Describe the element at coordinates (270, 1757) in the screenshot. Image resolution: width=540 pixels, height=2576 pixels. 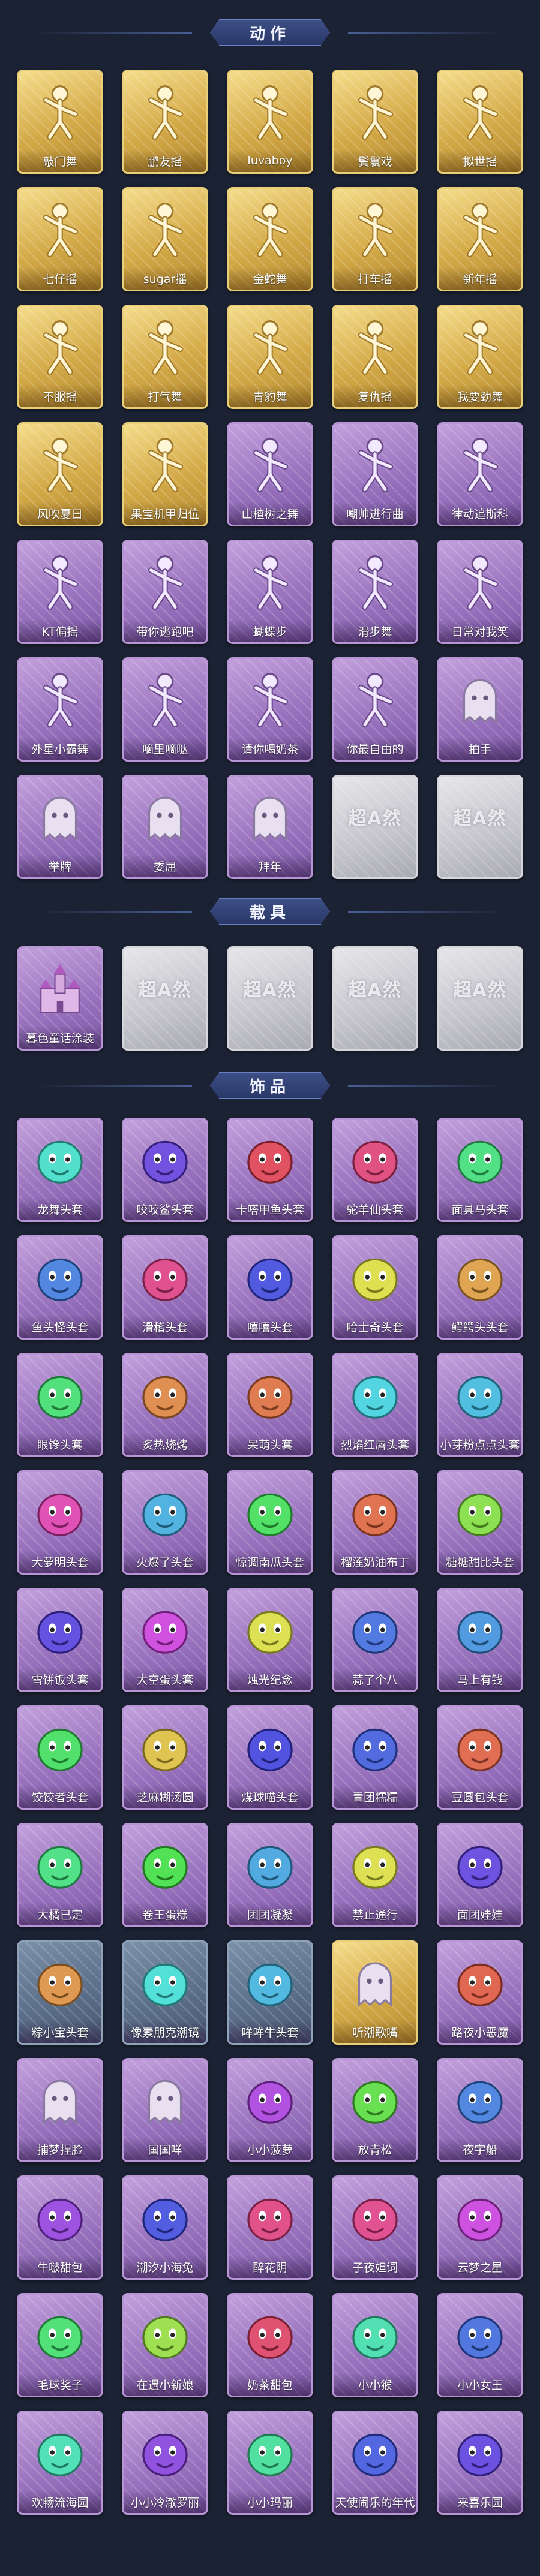
I see `accessories-item: 煤球喵头套` at that location.